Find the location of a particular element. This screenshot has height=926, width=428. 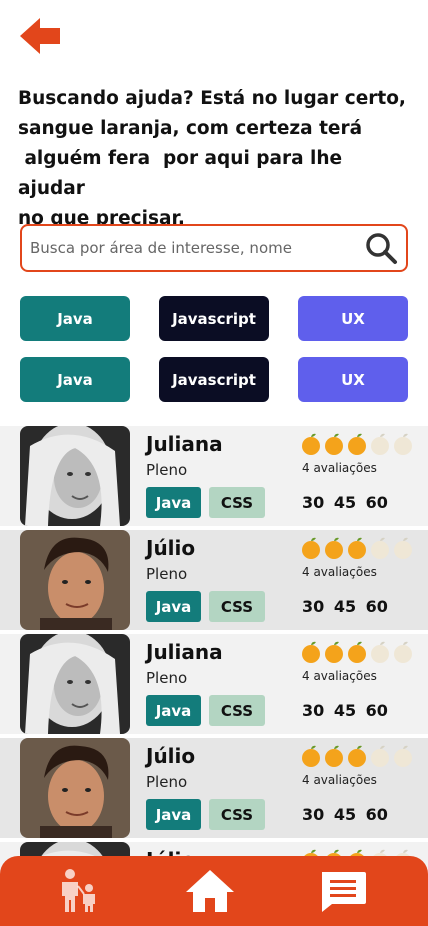

search-bar is located at coordinates (214, 248).